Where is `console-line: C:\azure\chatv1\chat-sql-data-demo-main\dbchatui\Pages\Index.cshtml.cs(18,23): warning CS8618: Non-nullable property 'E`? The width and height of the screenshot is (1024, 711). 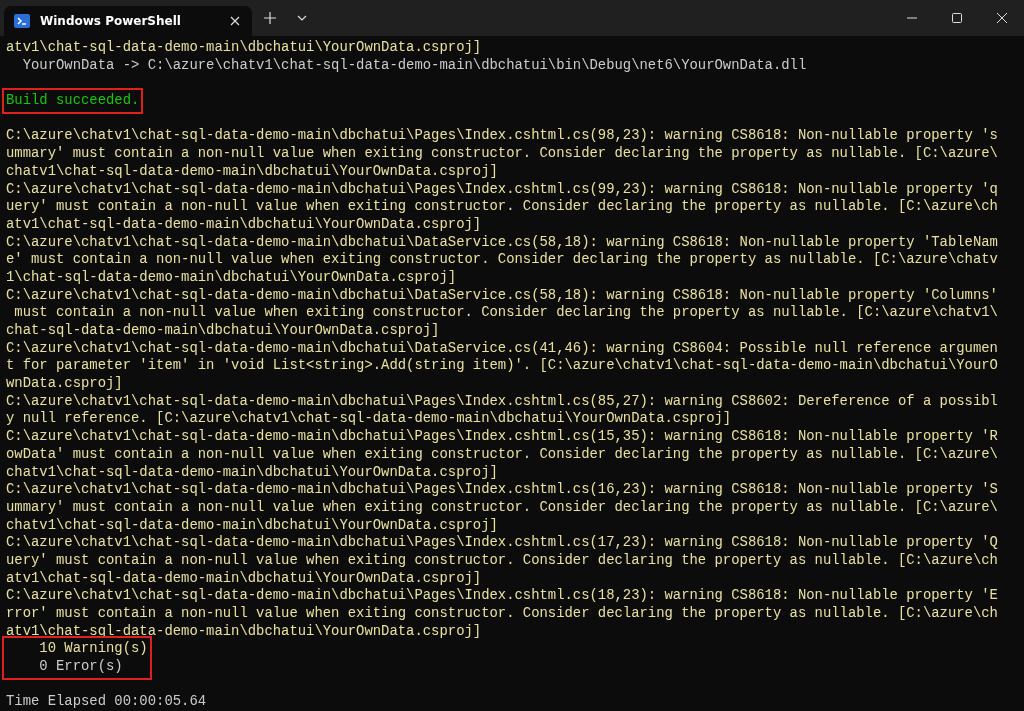 console-line: C:\azure\chatv1\chat-sql-data-demo-main\dbchatui\Pages\Index.cshtml.cs(18,23): warning CS8618: Non-nullable property 'E is located at coordinates (502, 596).